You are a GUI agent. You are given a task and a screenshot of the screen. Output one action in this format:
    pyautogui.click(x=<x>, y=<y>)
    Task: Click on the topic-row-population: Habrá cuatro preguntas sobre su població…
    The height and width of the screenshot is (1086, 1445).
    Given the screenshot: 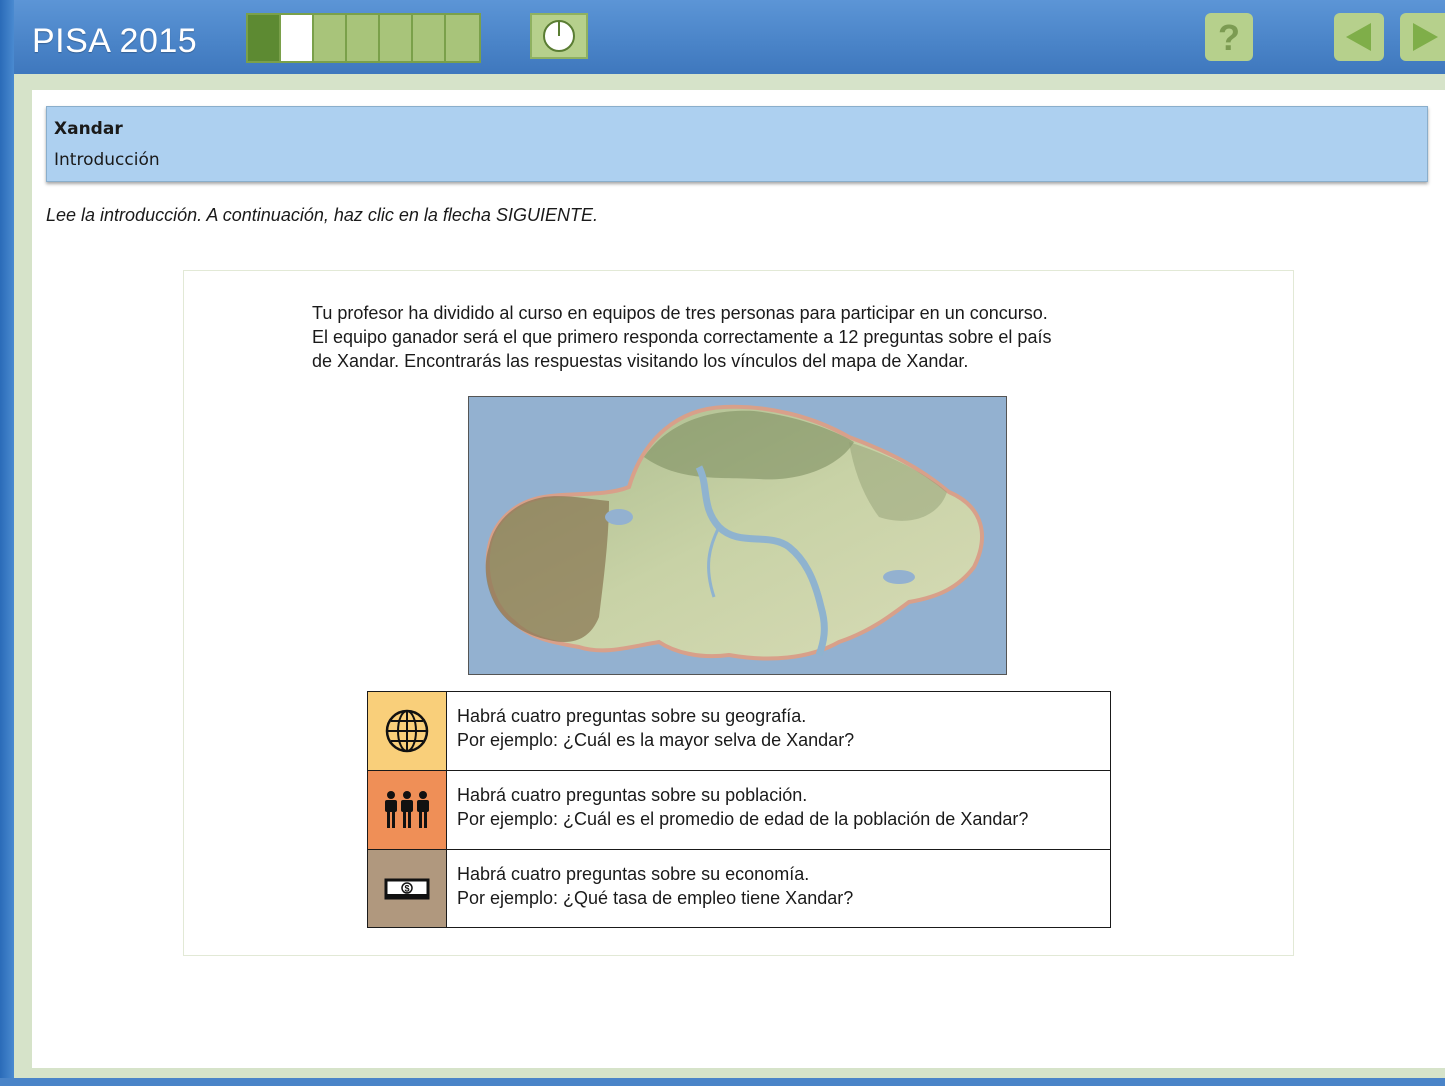 What is the action you would take?
    pyautogui.click(x=739, y=810)
    